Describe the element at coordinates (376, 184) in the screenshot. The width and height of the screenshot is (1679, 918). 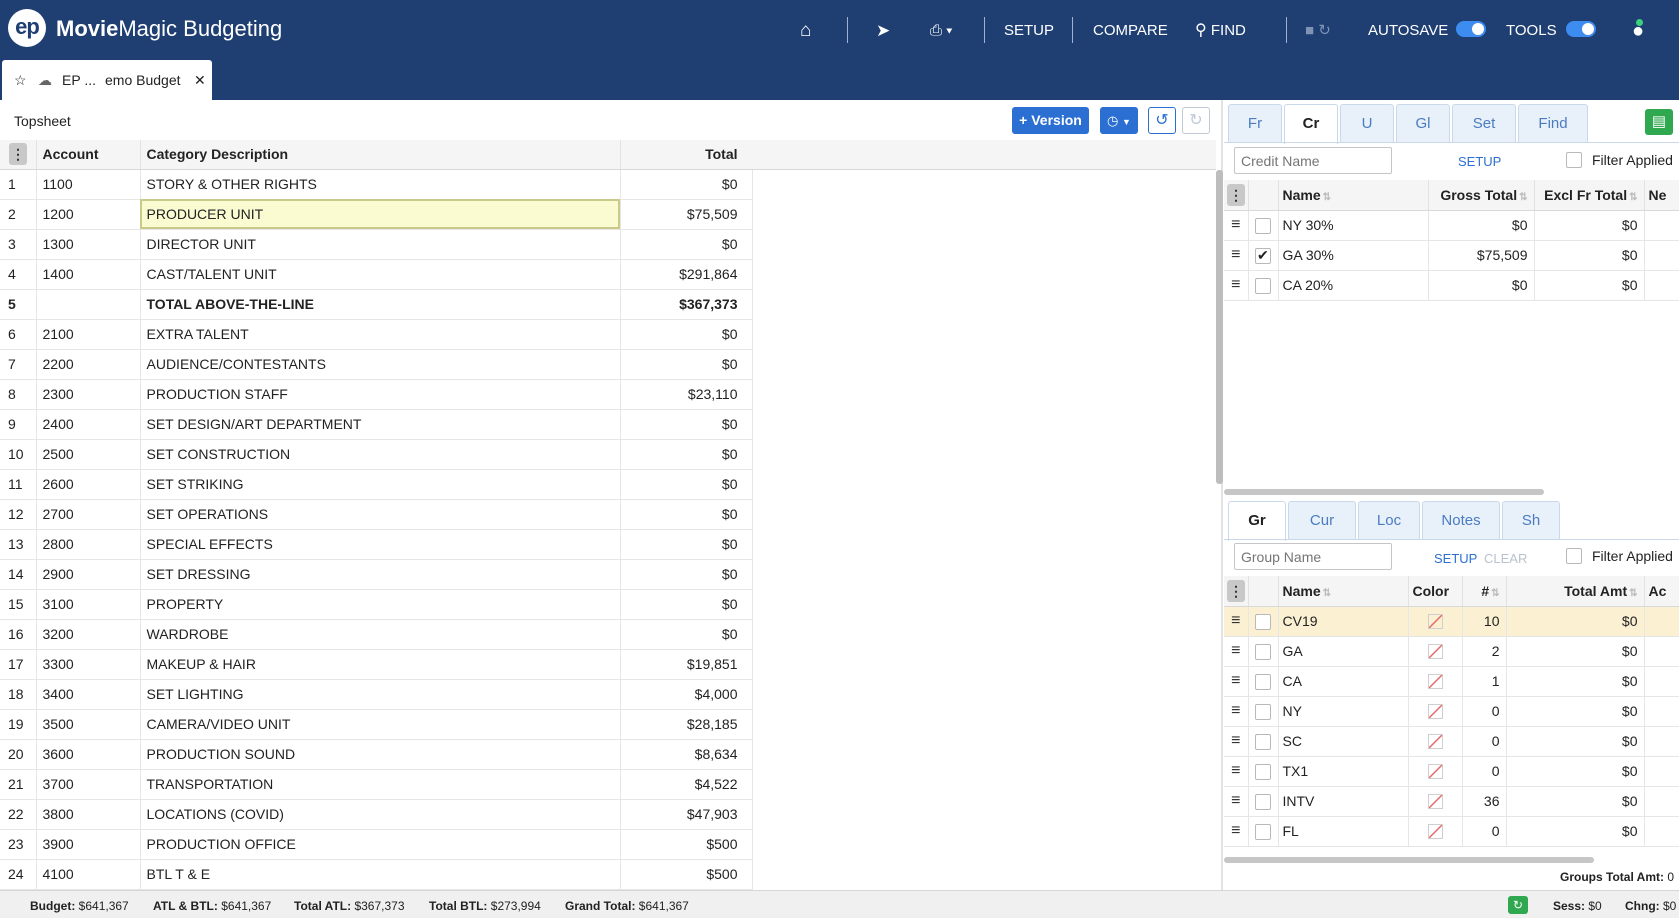
I see `table-row: 1 1100 STORY & OTHER RIGHTS $0` at that location.